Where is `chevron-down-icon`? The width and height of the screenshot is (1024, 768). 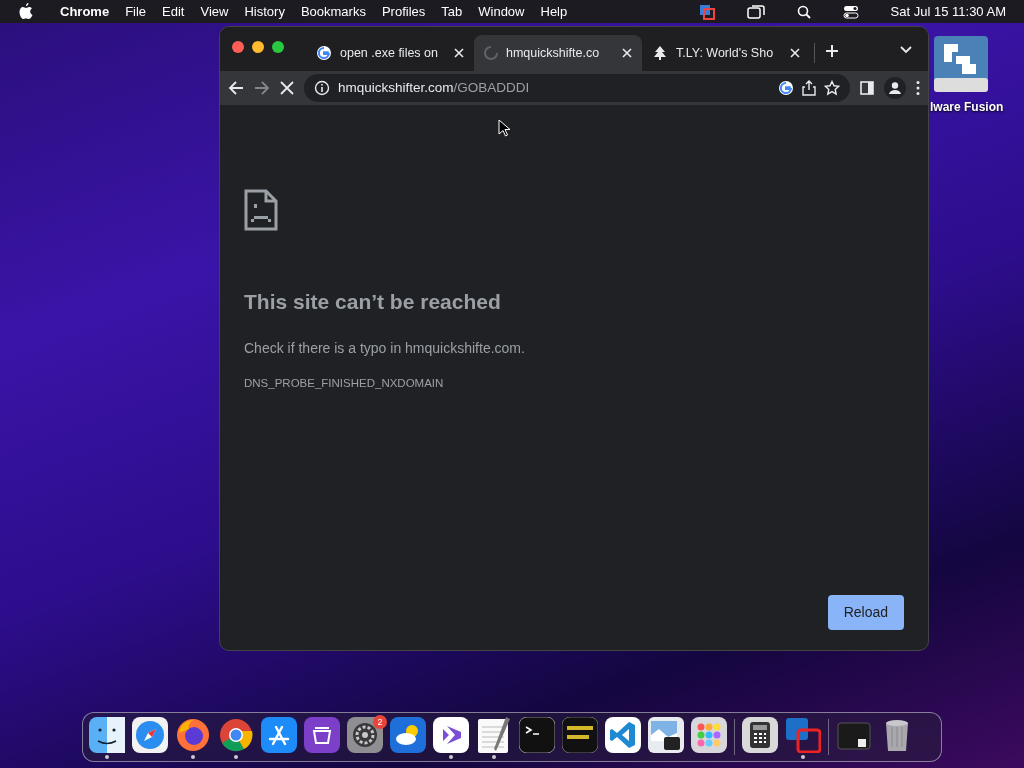 chevron-down-icon is located at coordinates (906, 50).